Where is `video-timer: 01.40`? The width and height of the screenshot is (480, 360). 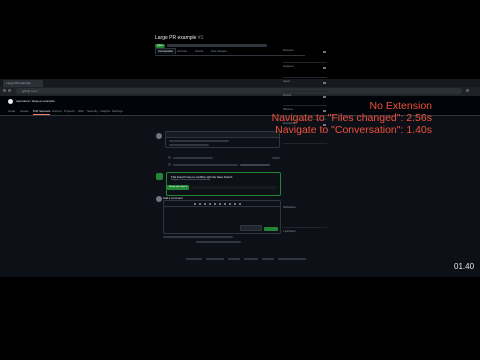
video-timer: 01.40 is located at coordinates (464, 266).